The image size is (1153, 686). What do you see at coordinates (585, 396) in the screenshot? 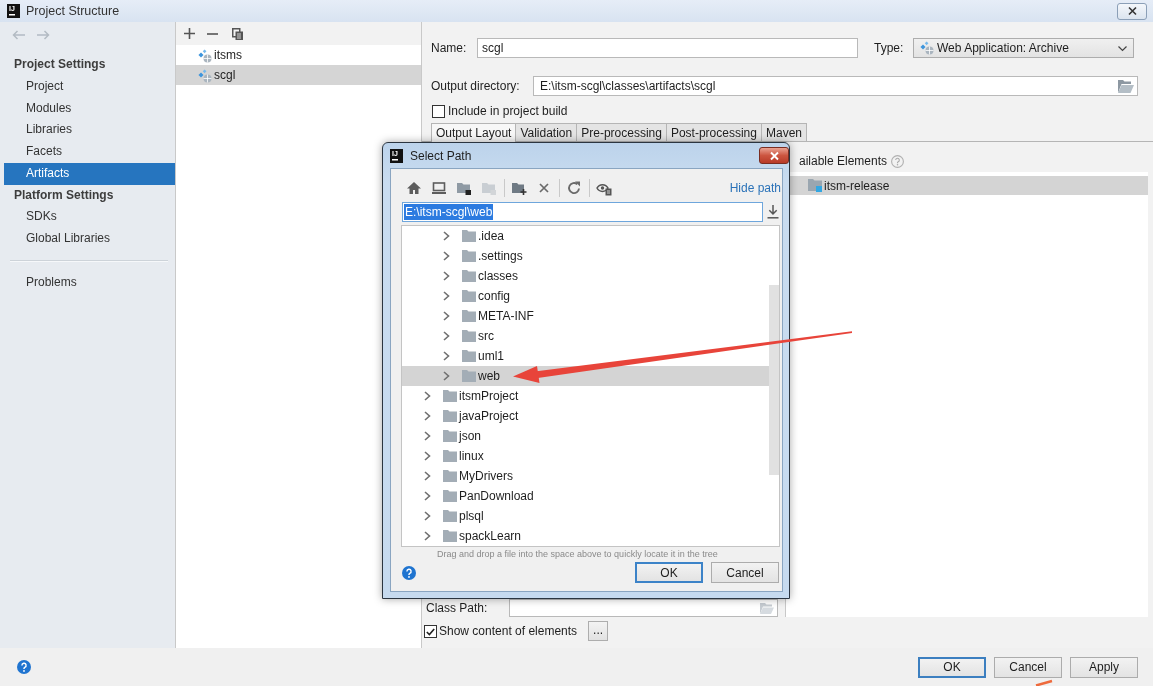
I see `tree-item: itsmProject` at bounding box center [585, 396].